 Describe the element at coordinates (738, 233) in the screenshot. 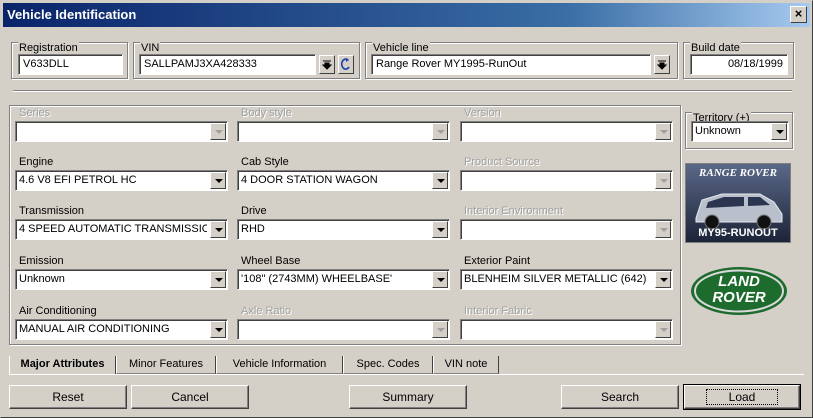

I see `range-rover-badge-subtitle: MY95-RUNOUT` at that location.